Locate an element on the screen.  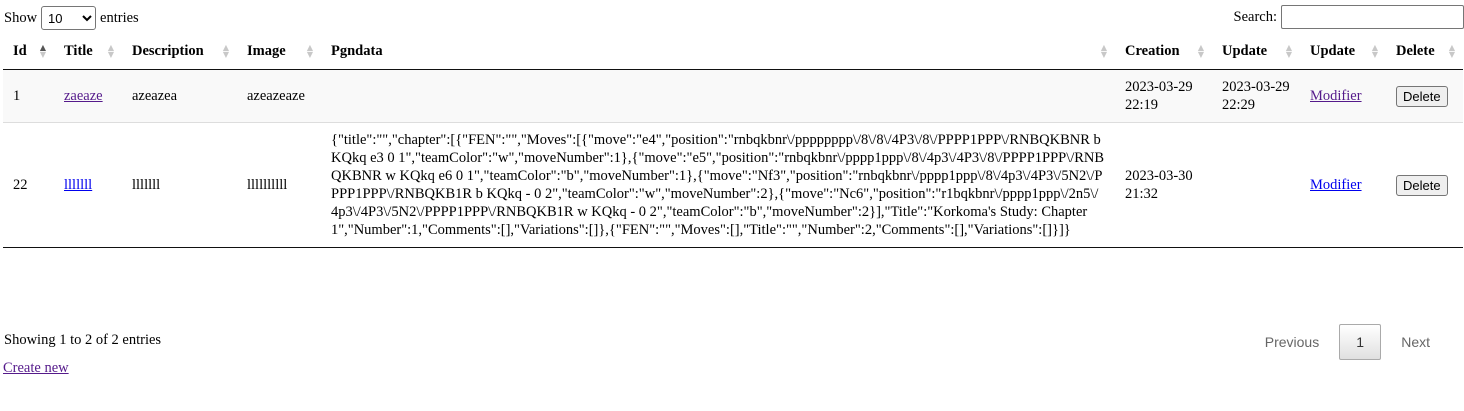
pagination: Previous 1 Next is located at coordinates (1347, 342).